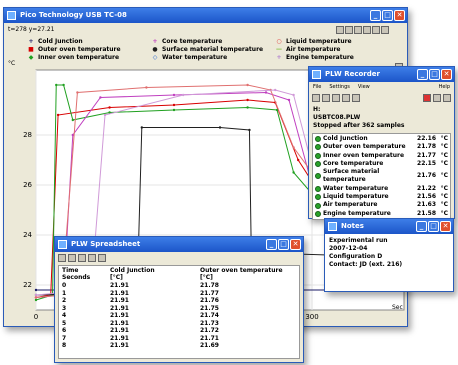  What do you see at coordinates (179, 309) in the screenshot?
I see `table-row: 3 21.91 21.75` at bounding box center [179, 309].